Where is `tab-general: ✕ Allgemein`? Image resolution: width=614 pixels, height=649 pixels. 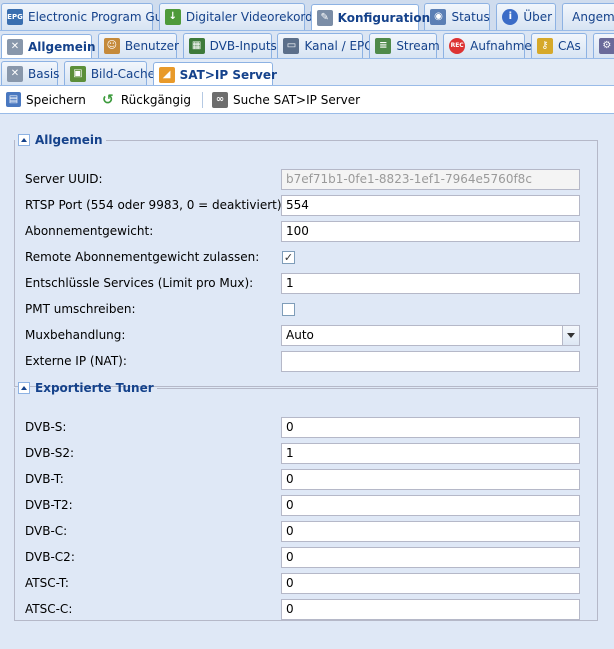 tab-general: ✕ Allgemein is located at coordinates (48, 46).